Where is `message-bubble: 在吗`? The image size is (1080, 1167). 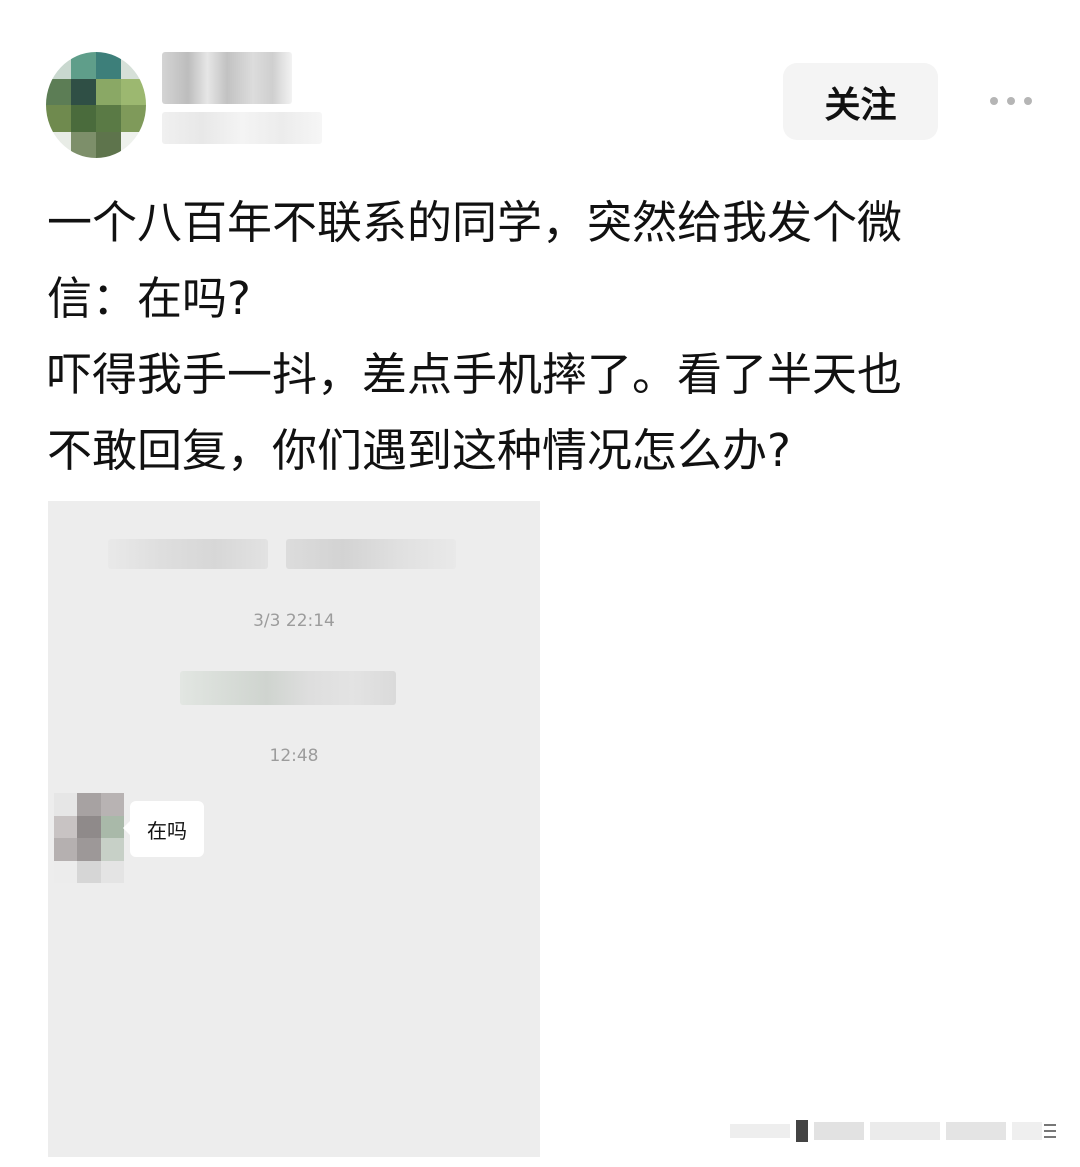
message-bubble: 在吗 is located at coordinates (163, 829).